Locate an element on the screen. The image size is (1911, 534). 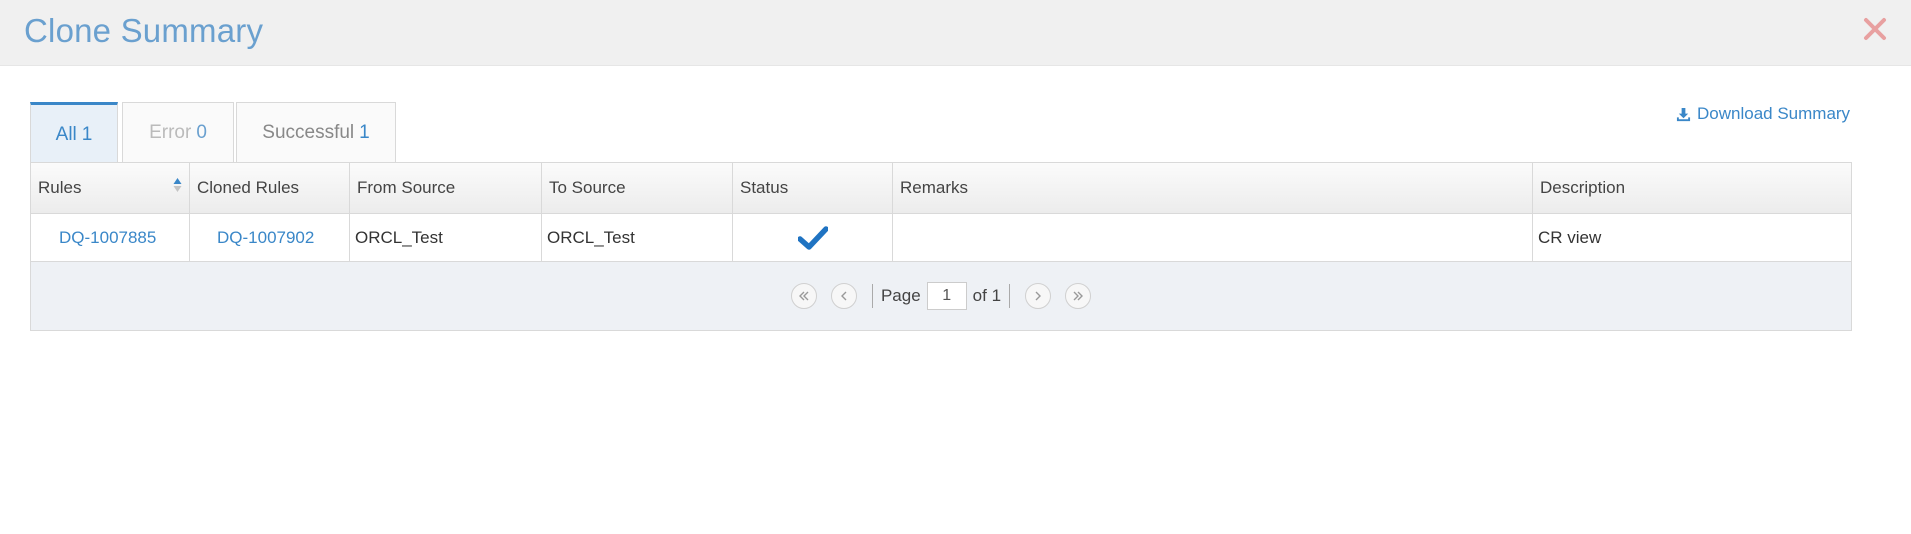
download-summary-link: Download Summary is located at coordinates (1763, 114).